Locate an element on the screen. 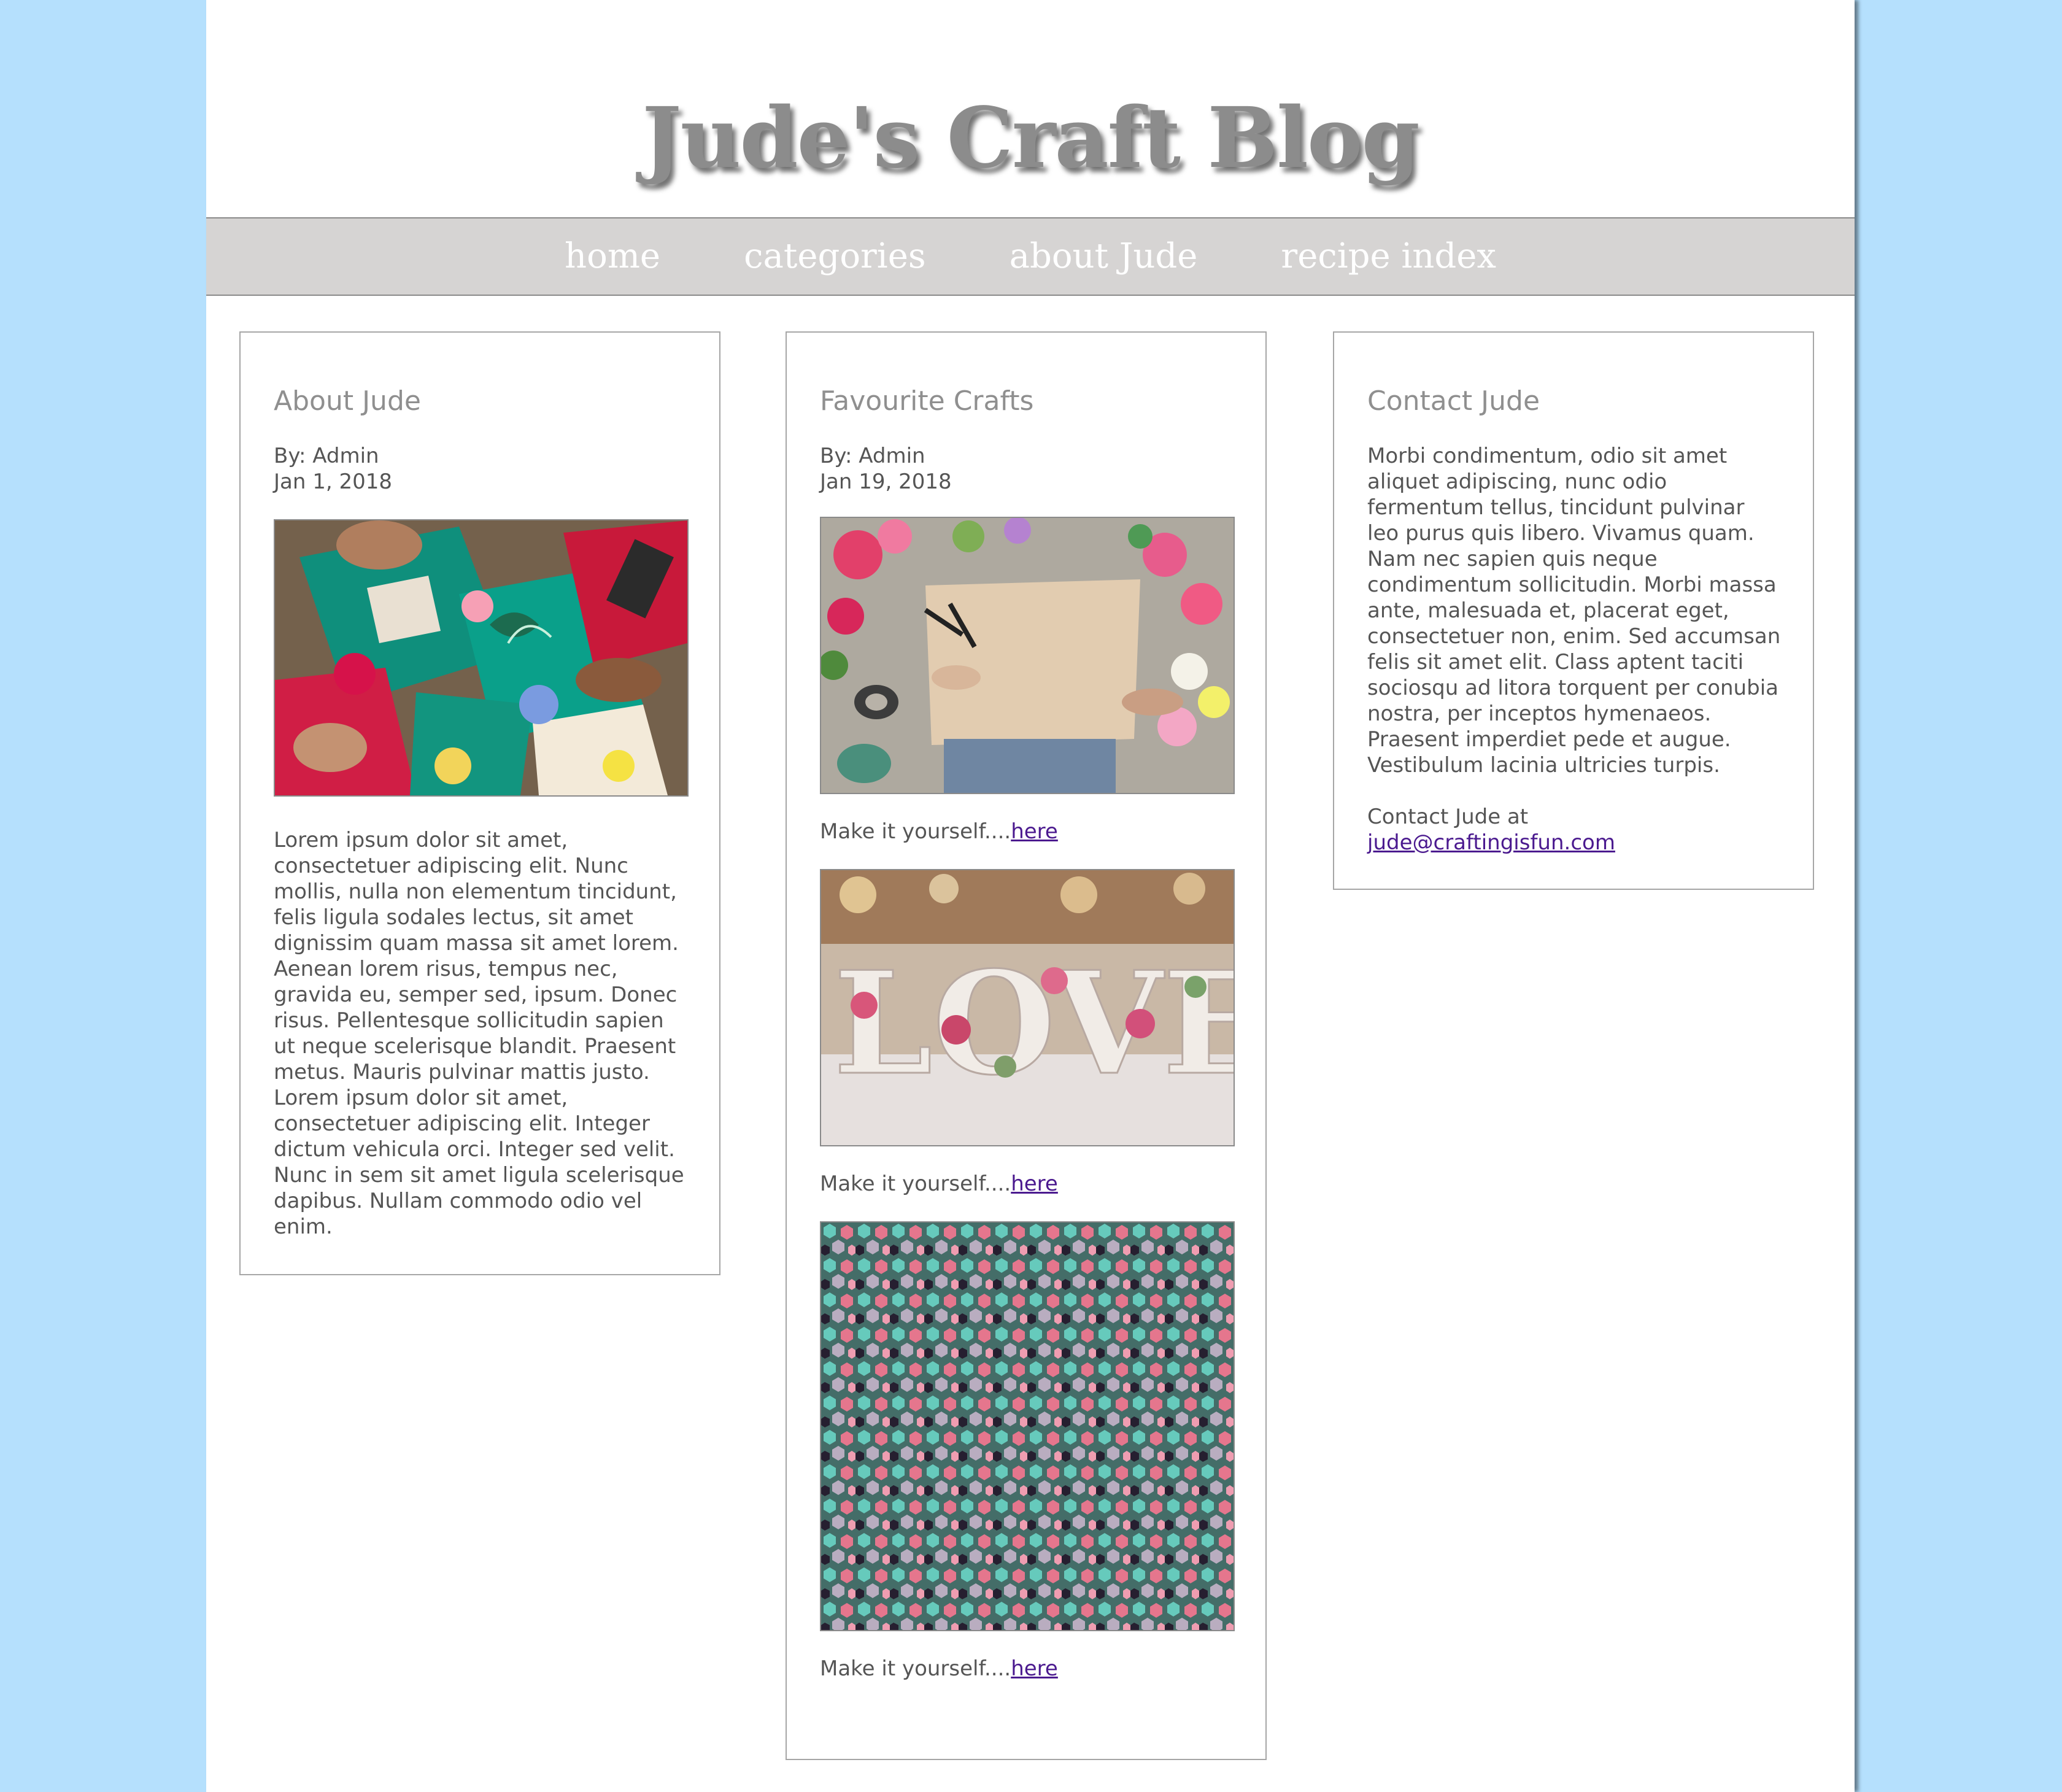 This screenshot has width=2062, height=1792. about-heading: About Jude is located at coordinates (347, 401).